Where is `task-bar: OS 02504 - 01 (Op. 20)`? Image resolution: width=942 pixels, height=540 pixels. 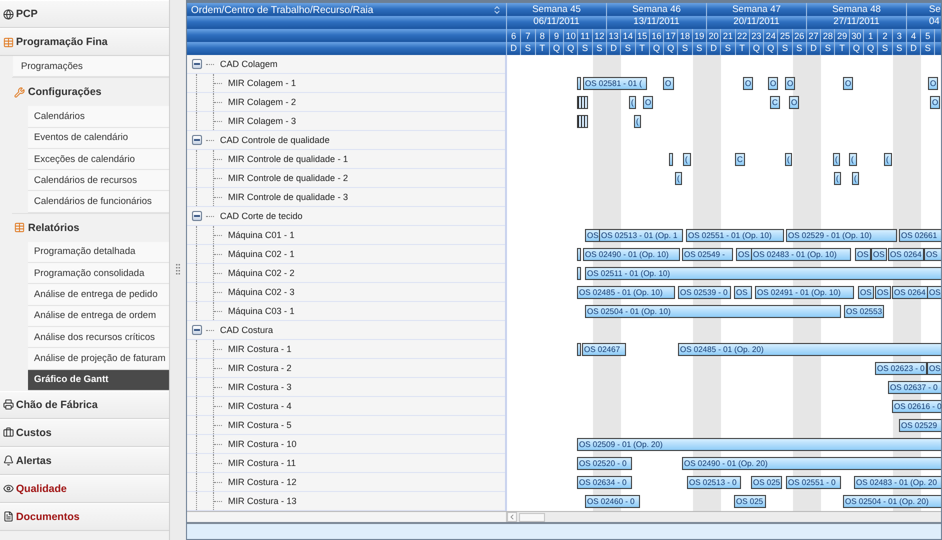
task-bar: OS 02504 - 01 (Op. 20) is located at coordinates (892, 501).